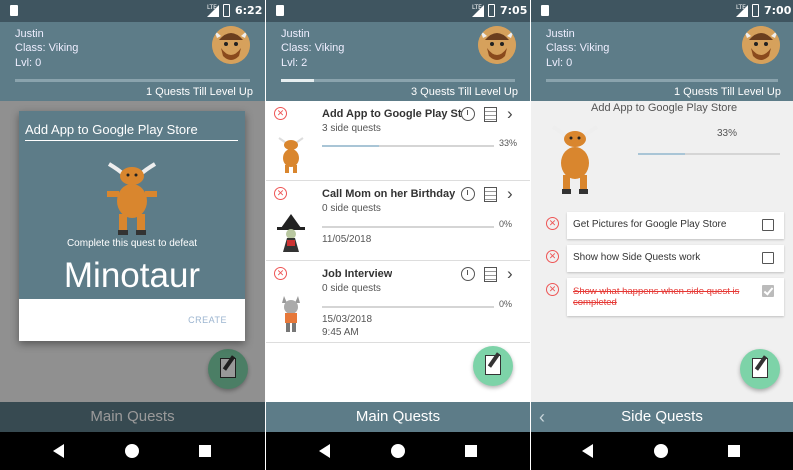 This screenshot has width=793, height=470. I want to click on list-item: Get Pictures for Google Play Store, so click(675, 225).